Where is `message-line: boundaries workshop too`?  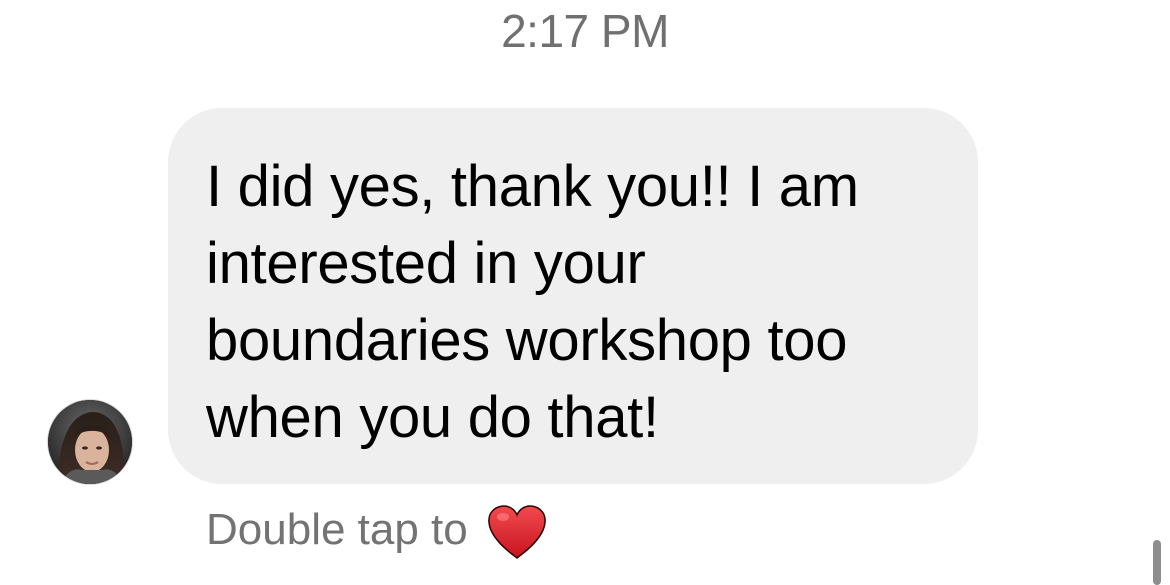
message-line: boundaries workshop too is located at coordinates (527, 340).